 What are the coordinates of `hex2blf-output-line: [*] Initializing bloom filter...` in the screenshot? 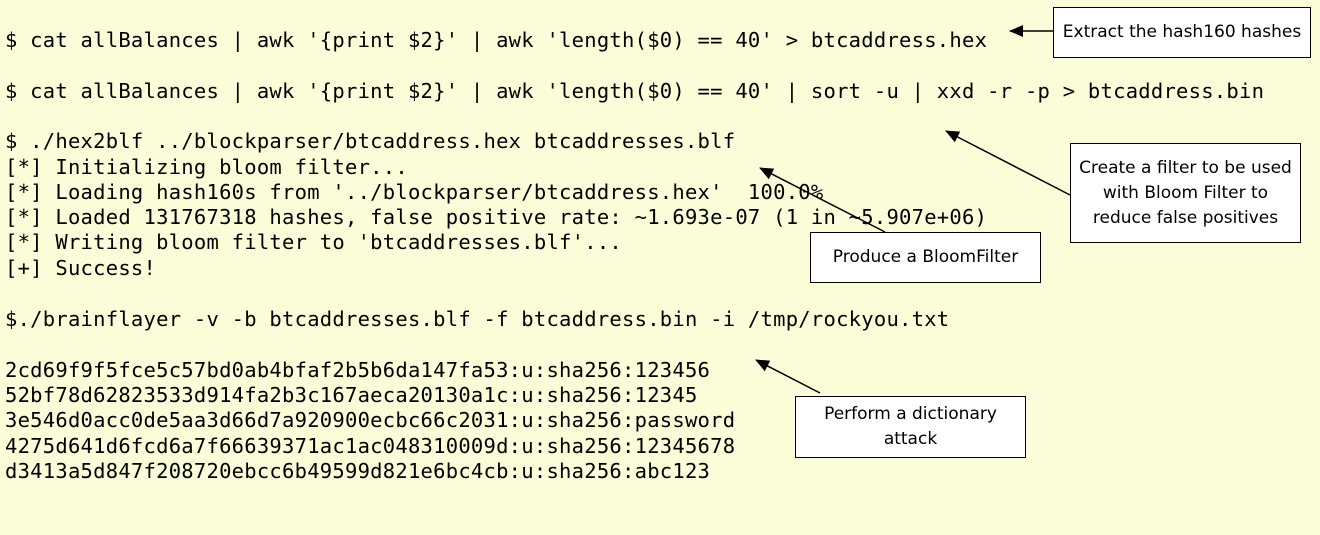 It's located at (206, 167).